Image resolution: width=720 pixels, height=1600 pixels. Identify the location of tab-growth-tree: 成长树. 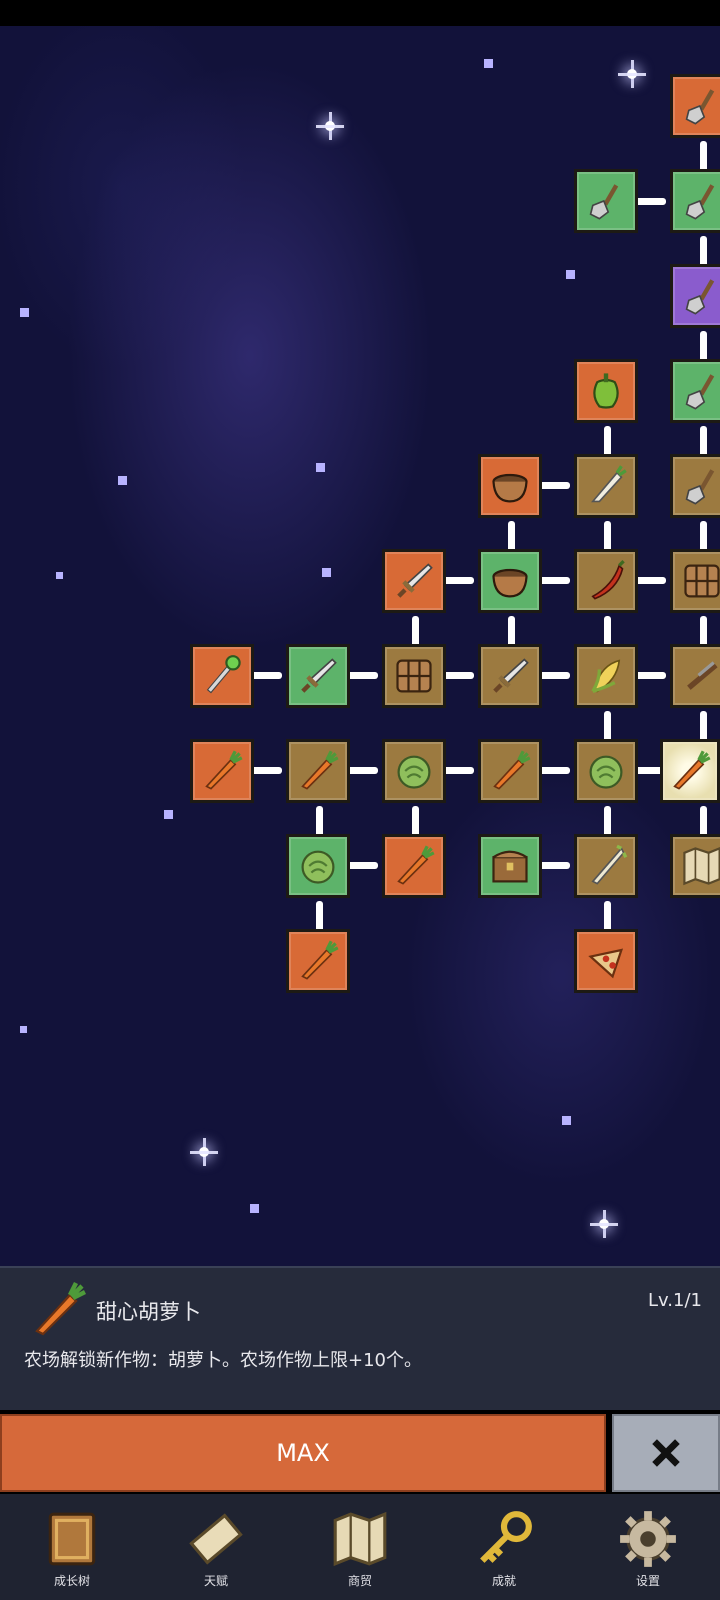
(72, 1547).